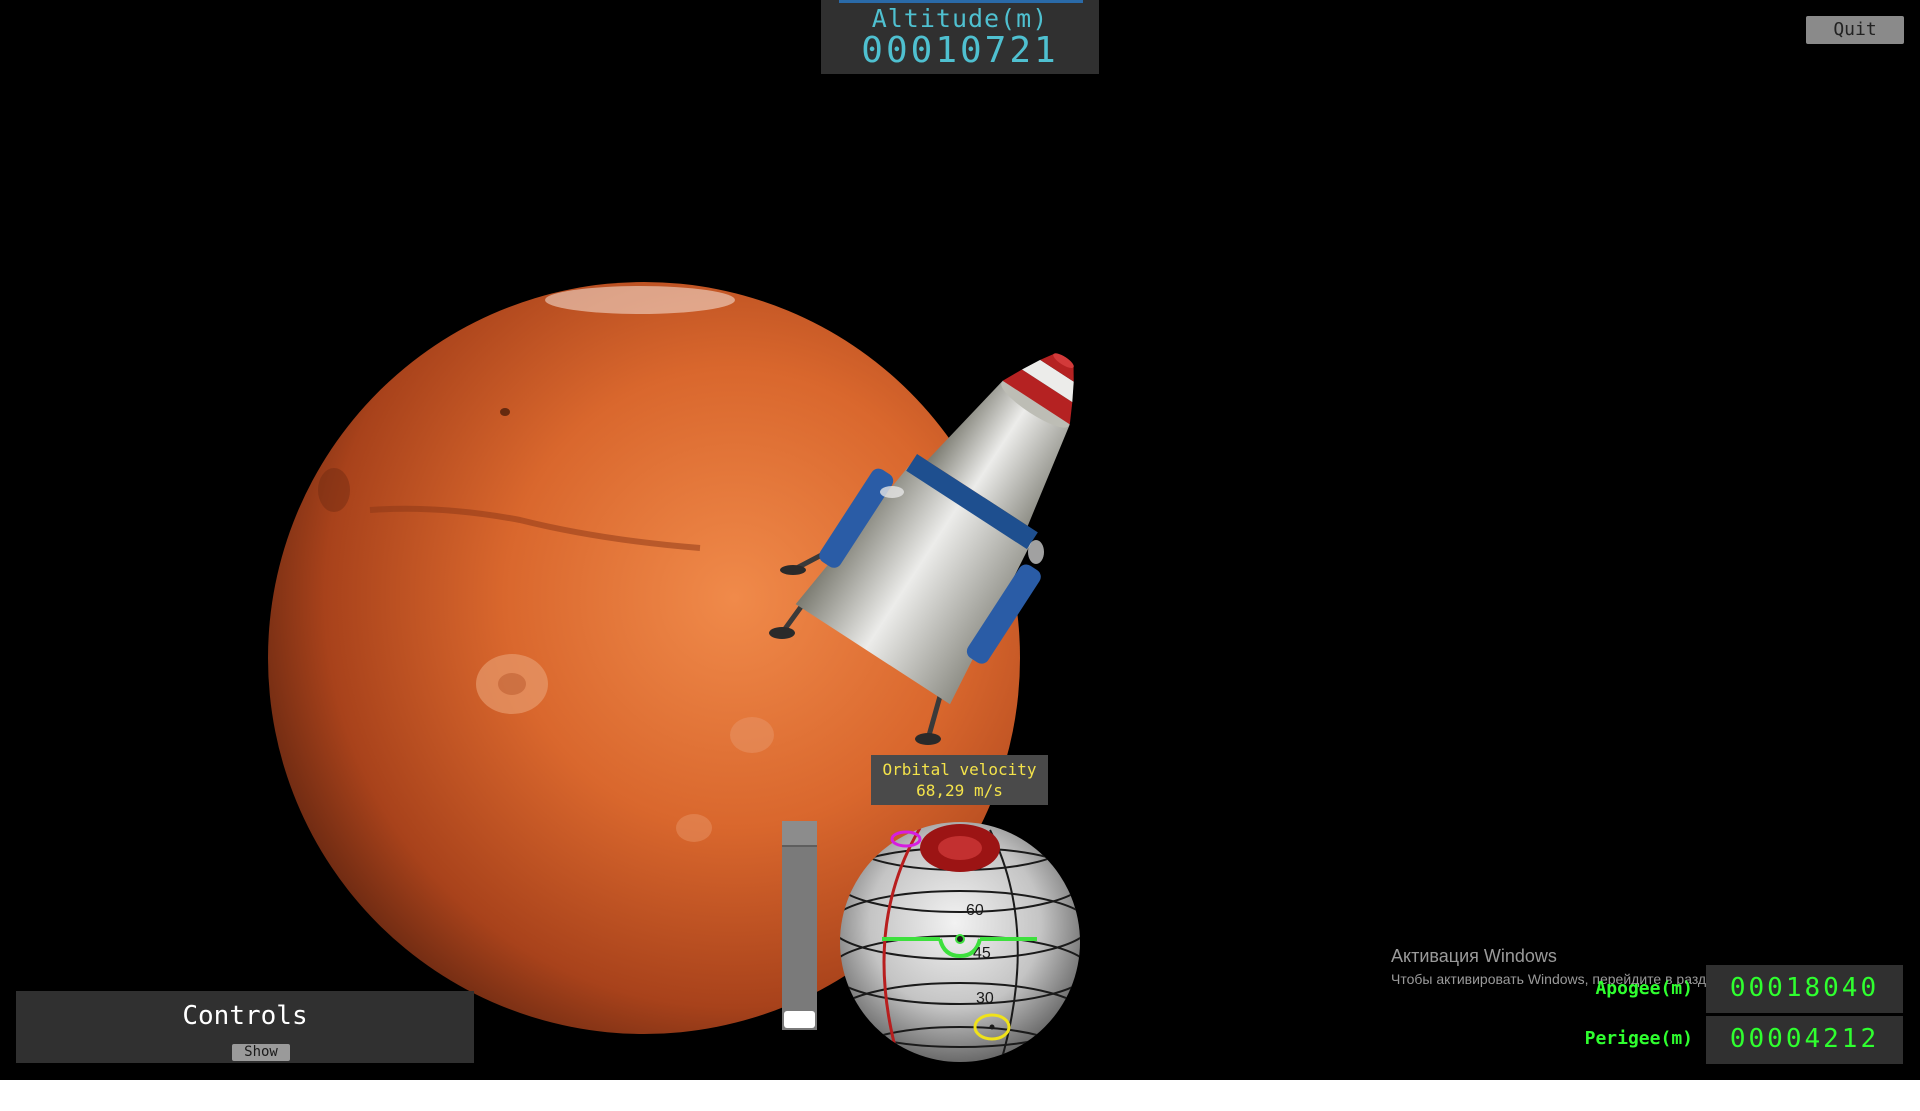 The width and height of the screenshot is (1920, 1111). What do you see at coordinates (245, 1016) in the screenshot?
I see `controls-title: Controls` at bounding box center [245, 1016].